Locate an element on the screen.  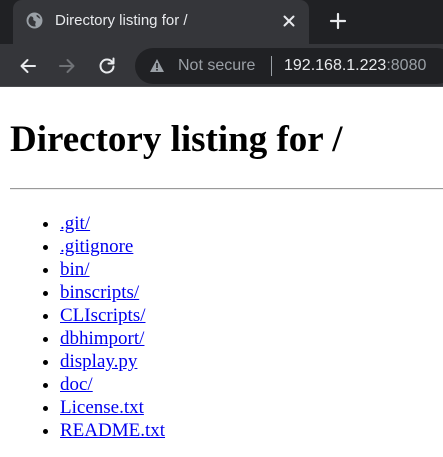
entry-link-doc: doc/ is located at coordinates (76, 384).